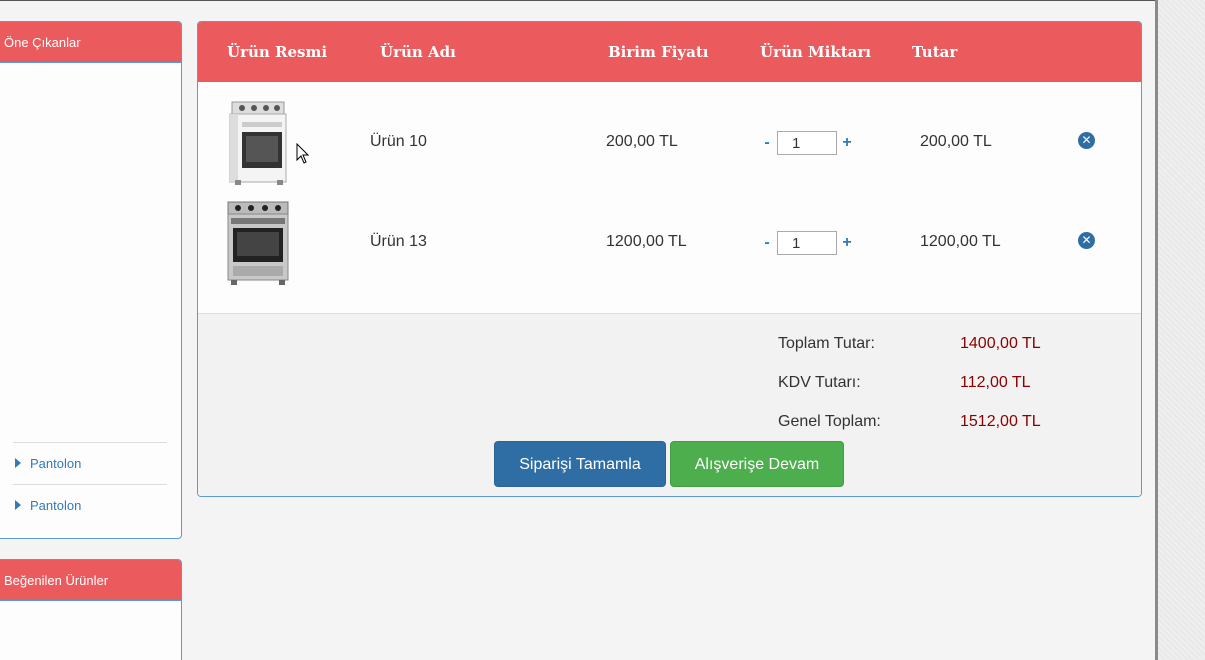  What do you see at coordinates (577, 0) in the screenshot?
I see `top-border-line` at bounding box center [577, 0].